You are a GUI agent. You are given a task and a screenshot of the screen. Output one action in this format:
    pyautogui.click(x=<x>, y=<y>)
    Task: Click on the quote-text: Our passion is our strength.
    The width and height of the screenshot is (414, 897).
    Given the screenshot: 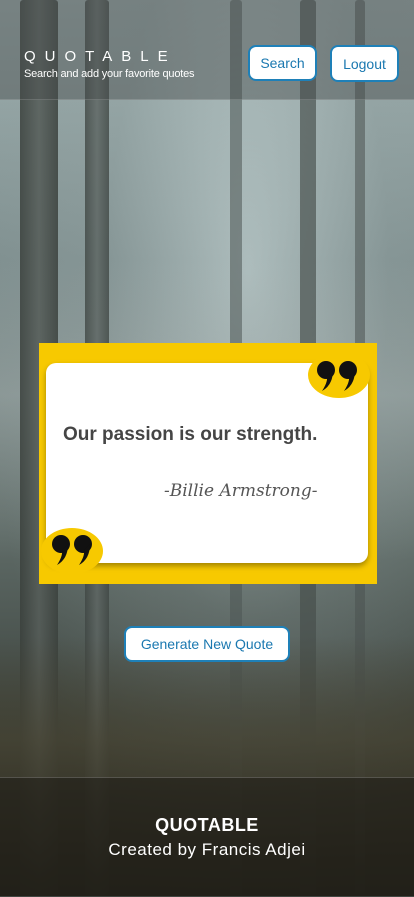 What is the action you would take?
    pyautogui.click(x=190, y=434)
    